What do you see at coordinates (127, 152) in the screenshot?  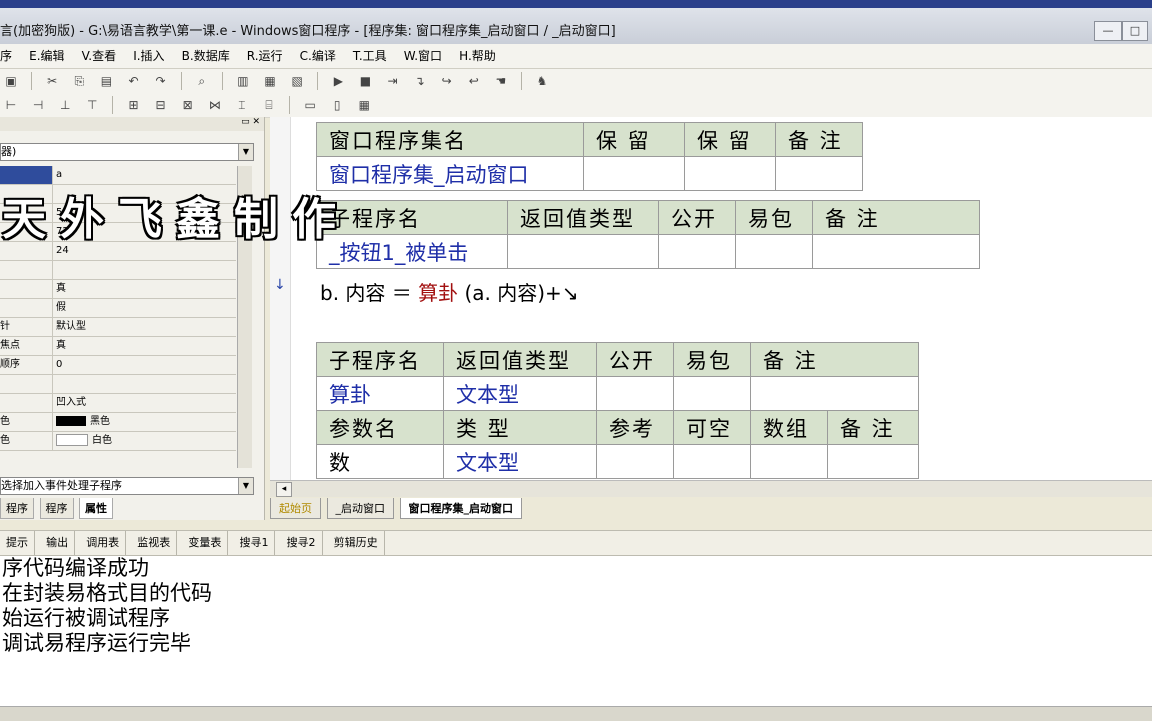 I see `component-select: 器) ▼` at bounding box center [127, 152].